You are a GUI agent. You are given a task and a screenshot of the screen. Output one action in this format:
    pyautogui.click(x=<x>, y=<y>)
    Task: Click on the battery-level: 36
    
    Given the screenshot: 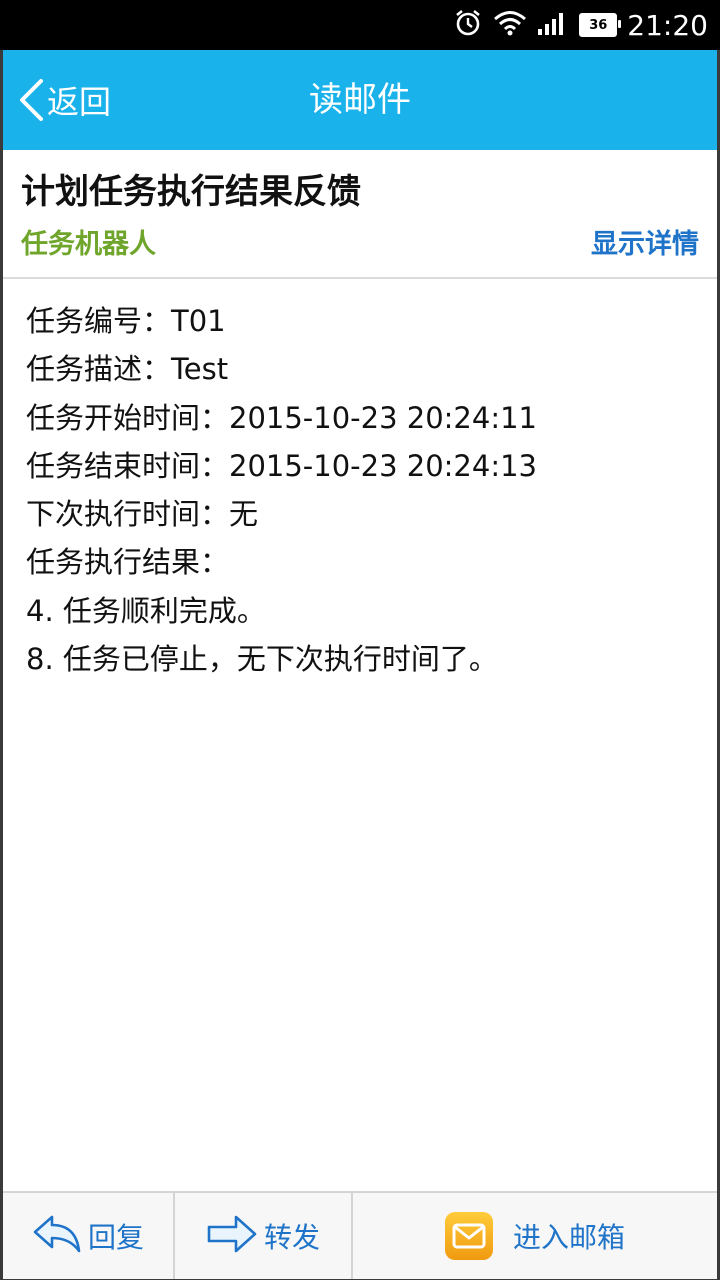 What is the action you would take?
    pyautogui.click(x=598, y=25)
    